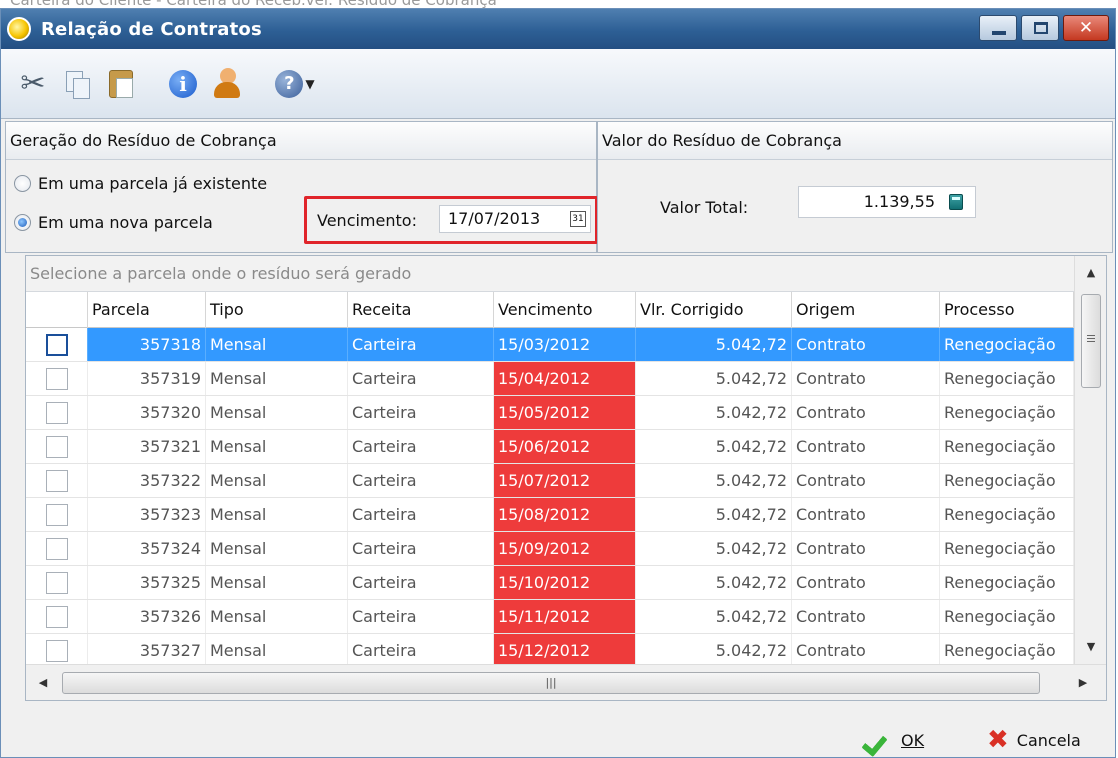  What do you see at coordinates (999, 33) in the screenshot?
I see `minimize-icon` at bounding box center [999, 33].